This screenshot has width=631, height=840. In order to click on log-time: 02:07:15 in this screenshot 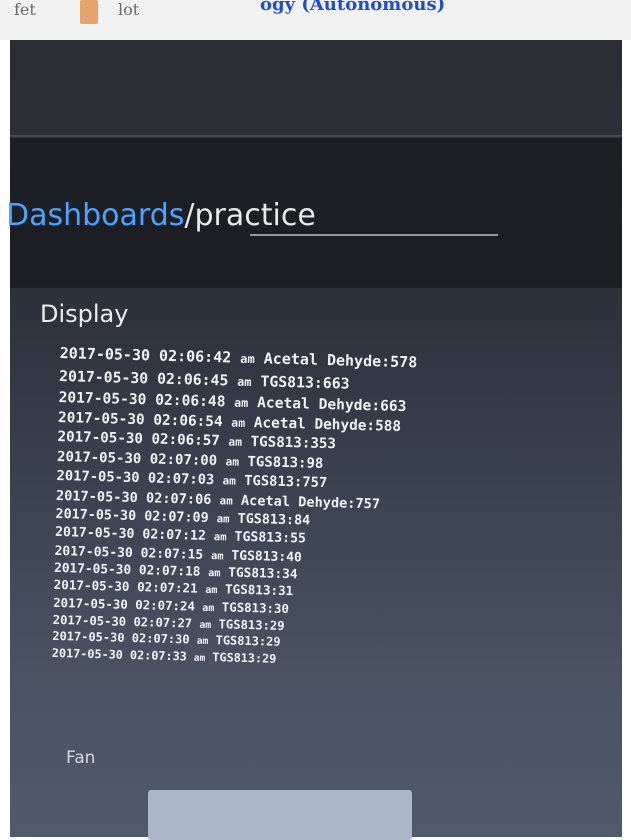, I will do `click(172, 554)`.